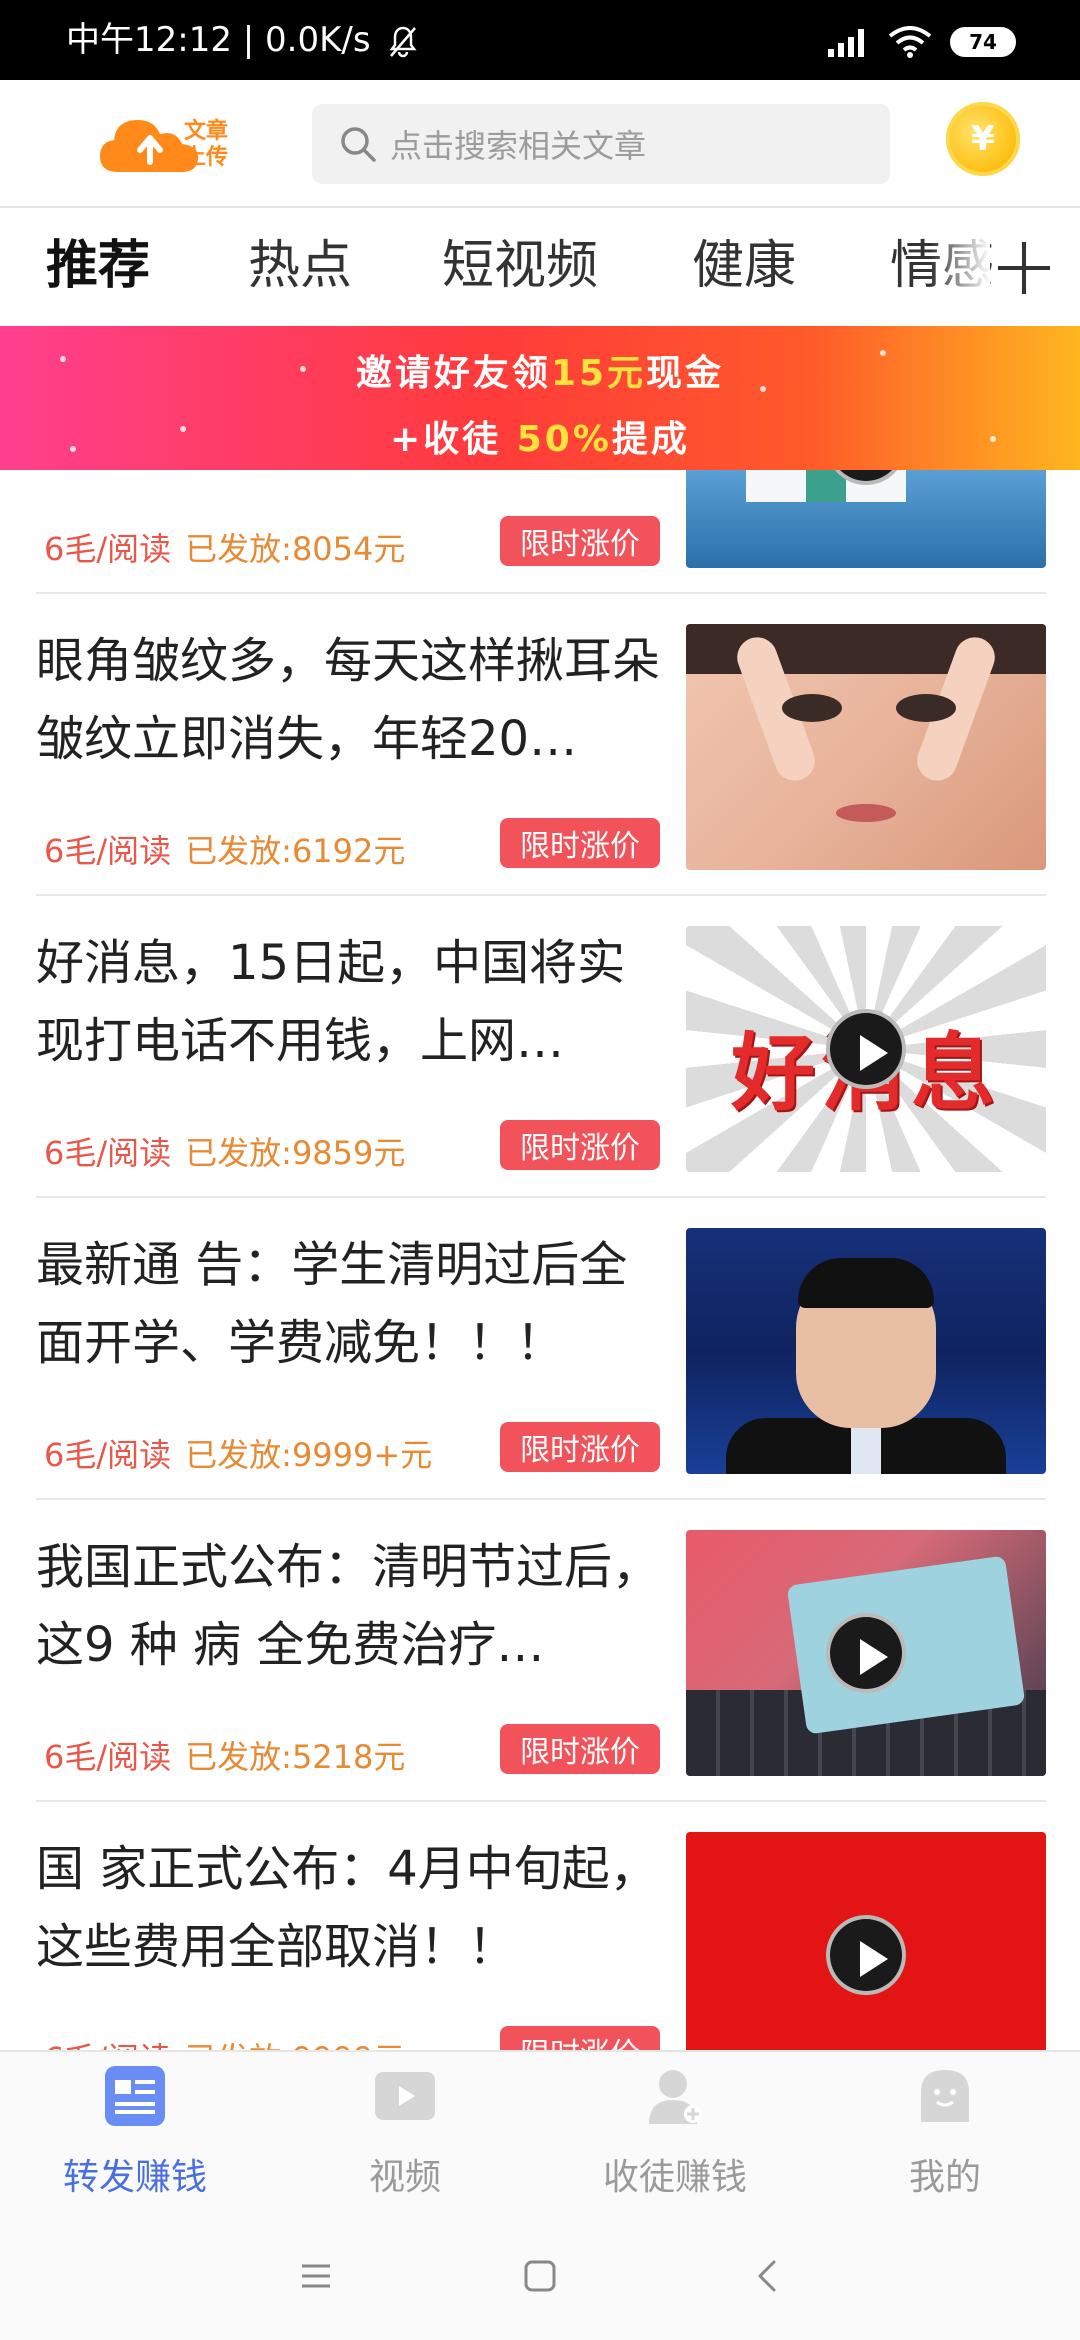 Image resolution: width=1080 pixels, height=2340 pixels. Describe the element at coordinates (358, 144) in the screenshot. I see `search-icon` at that location.